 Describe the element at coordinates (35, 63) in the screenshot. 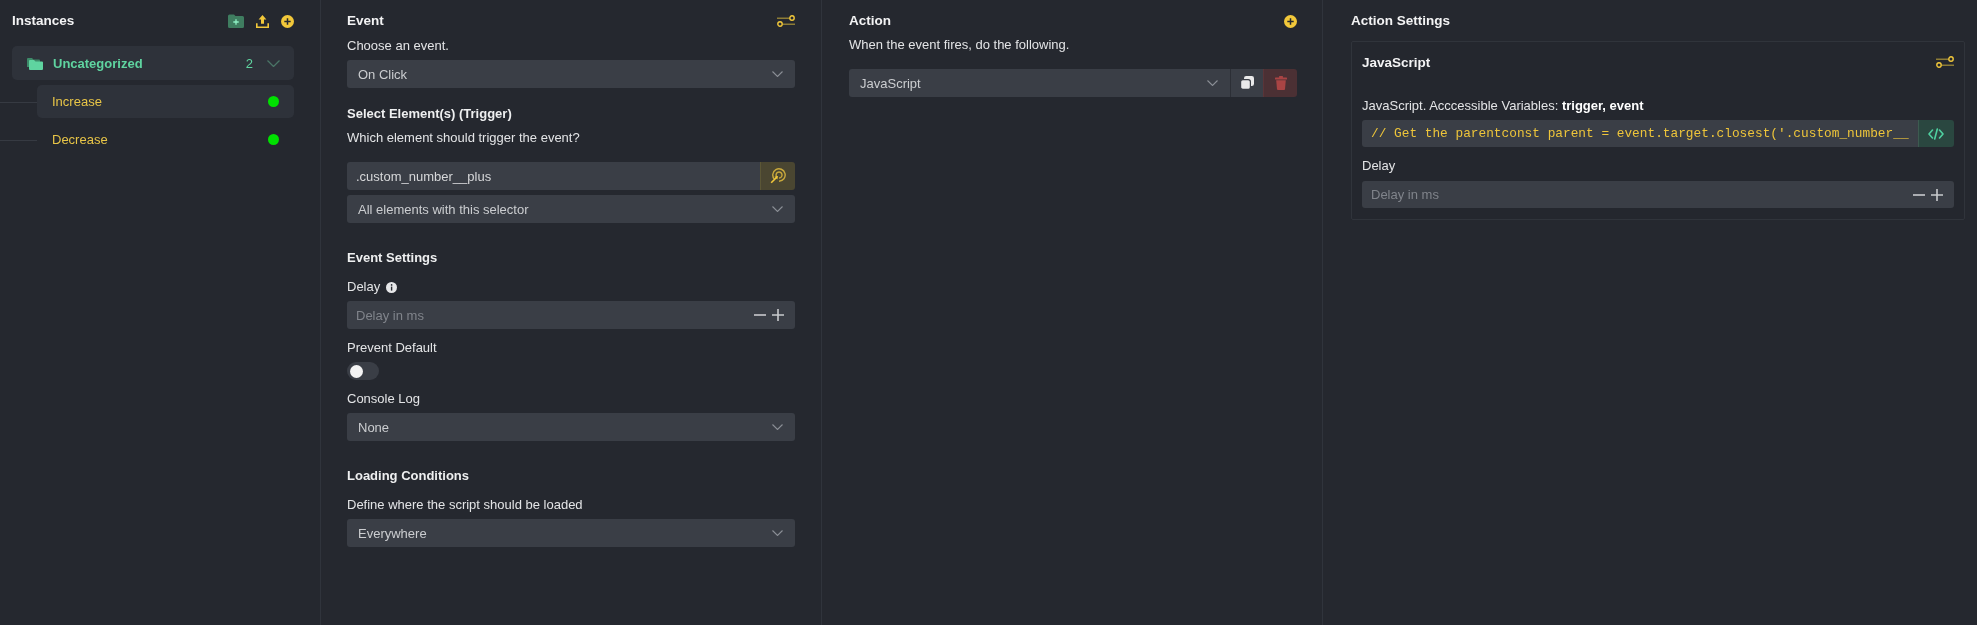

I see `folder-icon` at that location.